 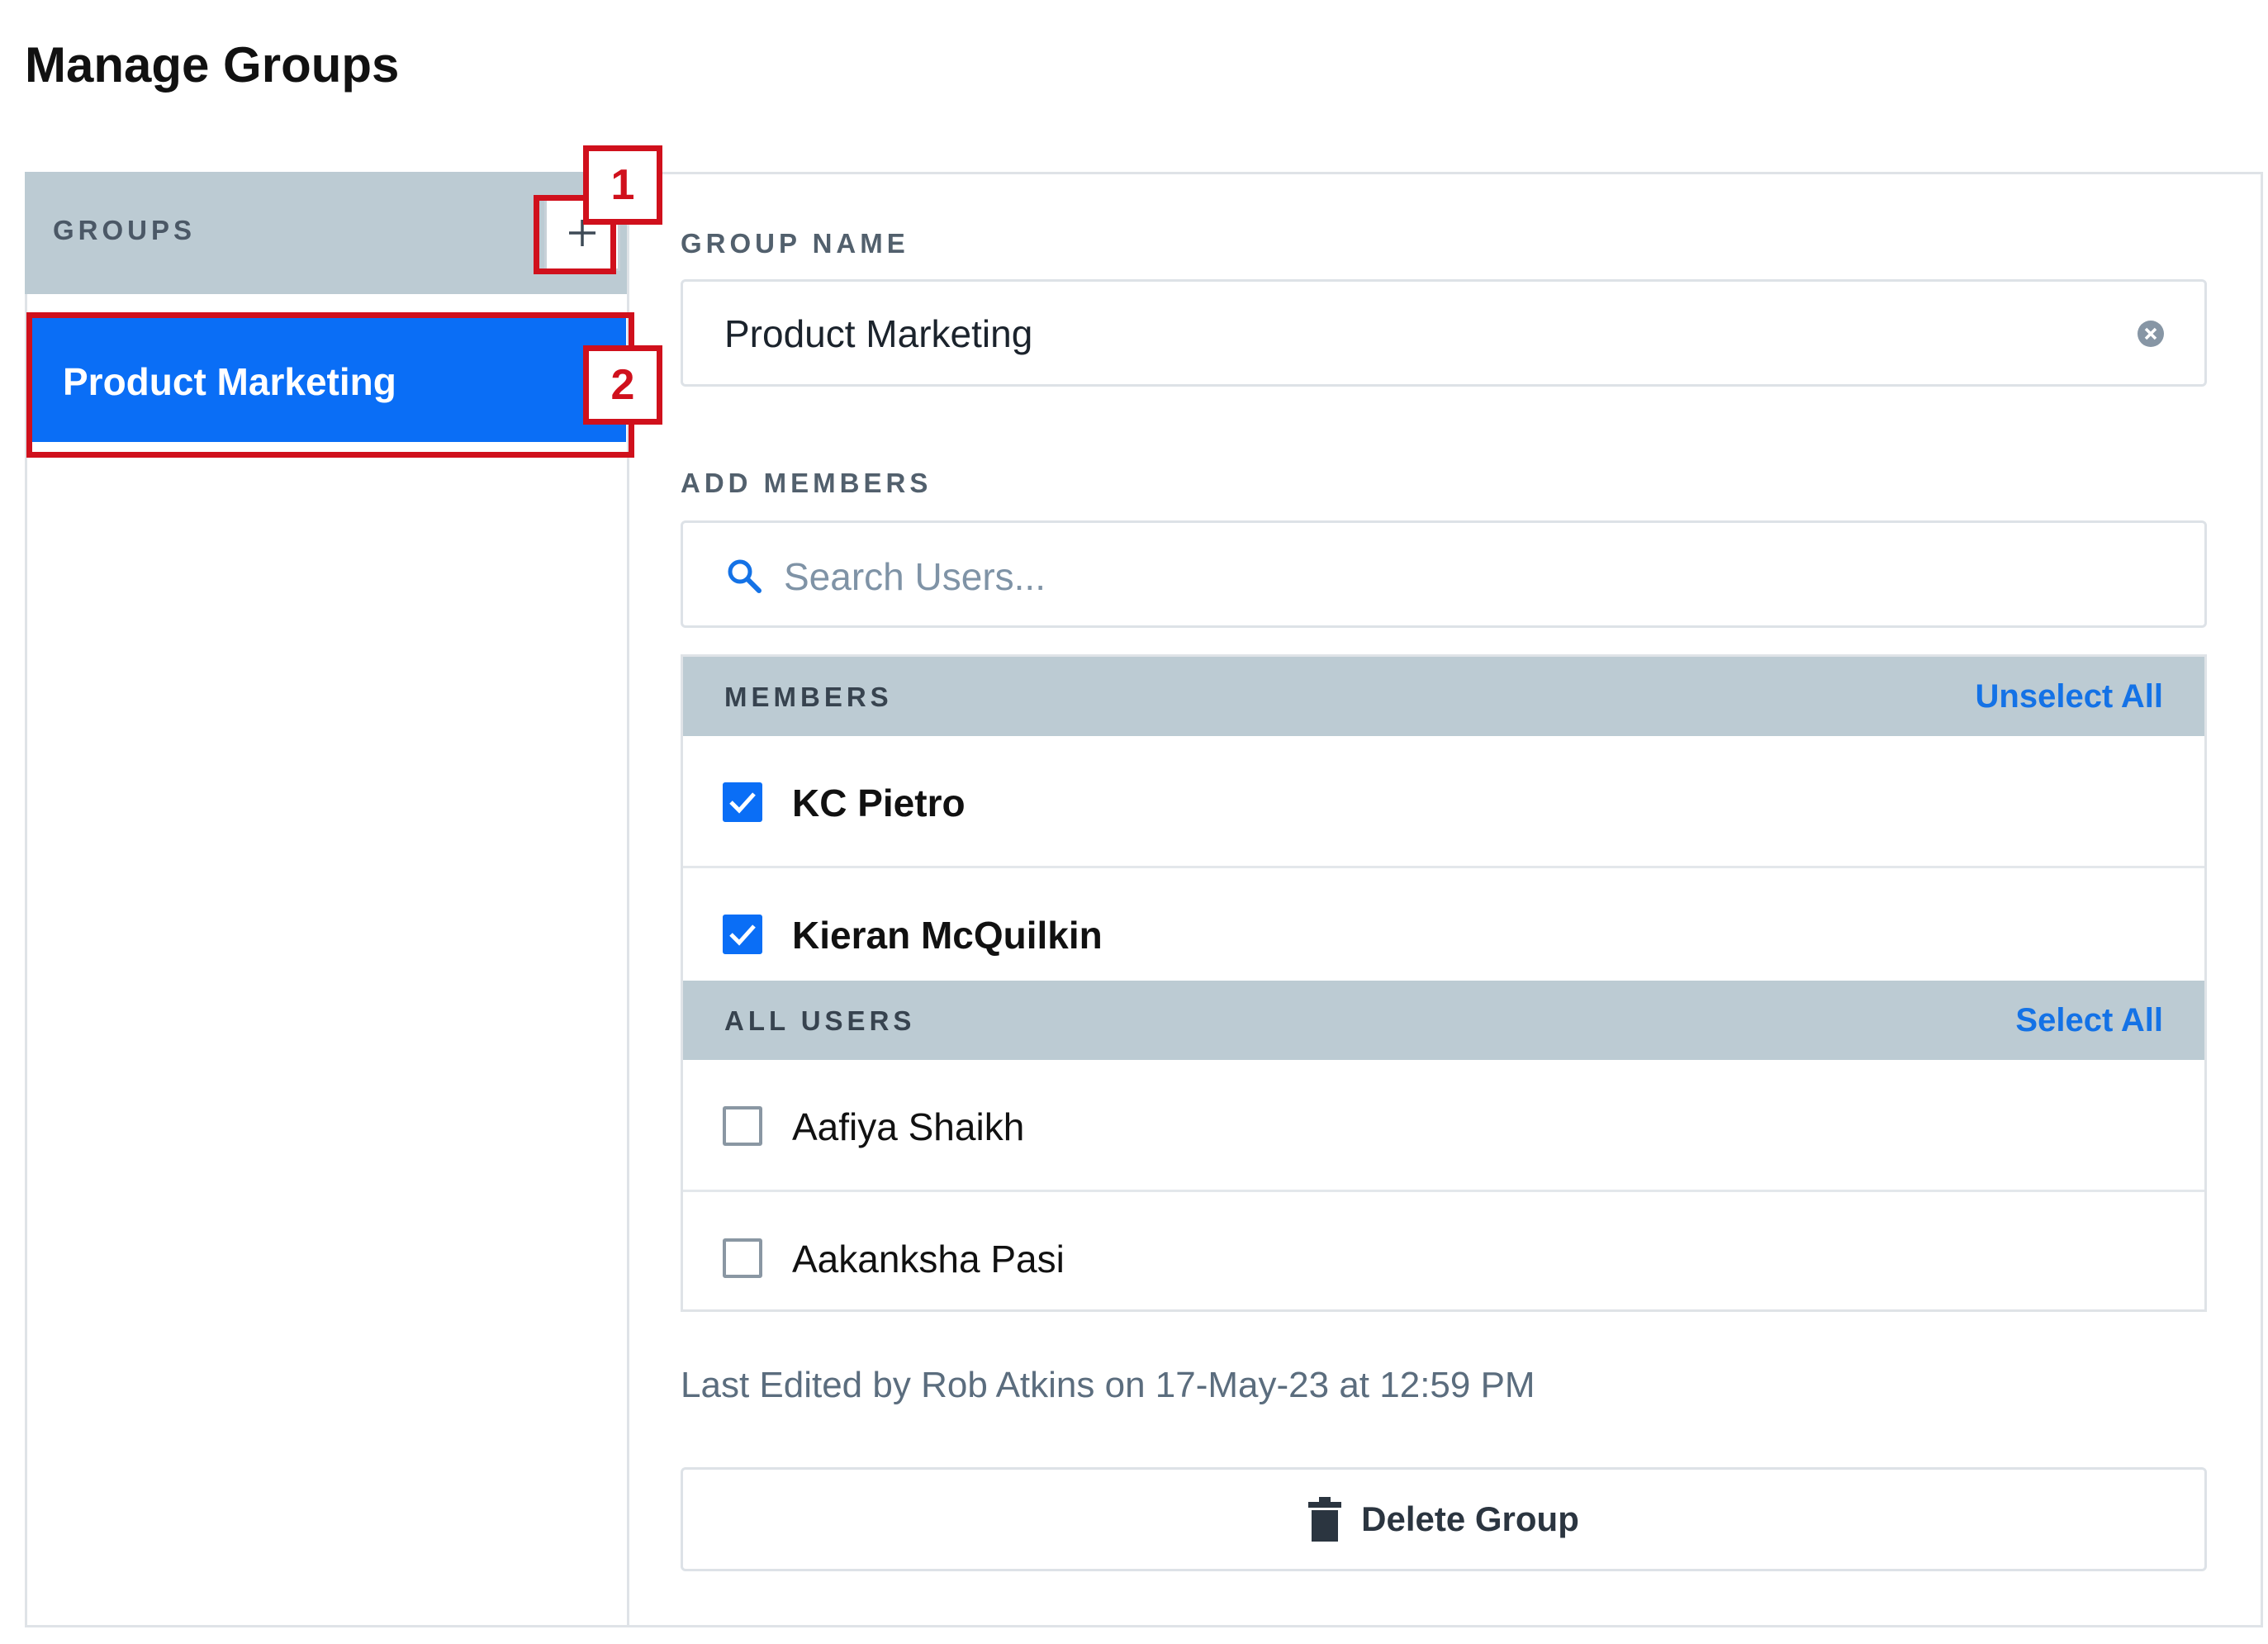 I want to click on delete-group-button: Delete Group, so click(x=1444, y=1519).